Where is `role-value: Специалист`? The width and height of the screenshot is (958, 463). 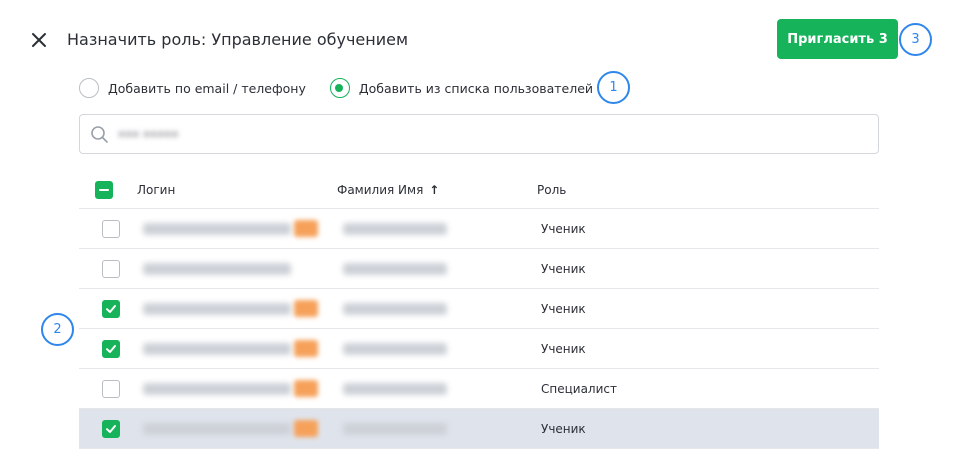 role-value: Специалист is located at coordinates (579, 389).